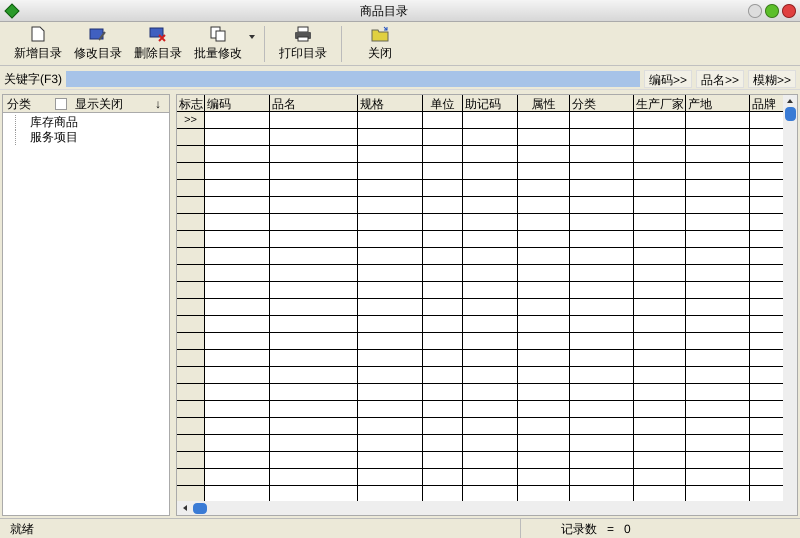 Image resolution: width=800 pixels, height=538 pixels. I want to click on column-header: 分类, so click(602, 103).